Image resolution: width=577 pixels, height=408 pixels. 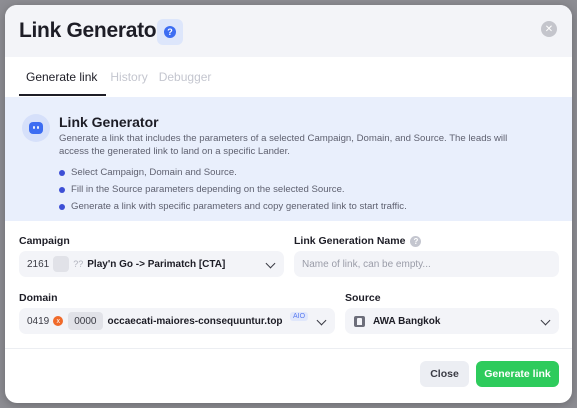 I want to click on link-name-label: Link Generation Name?, so click(x=358, y=241).